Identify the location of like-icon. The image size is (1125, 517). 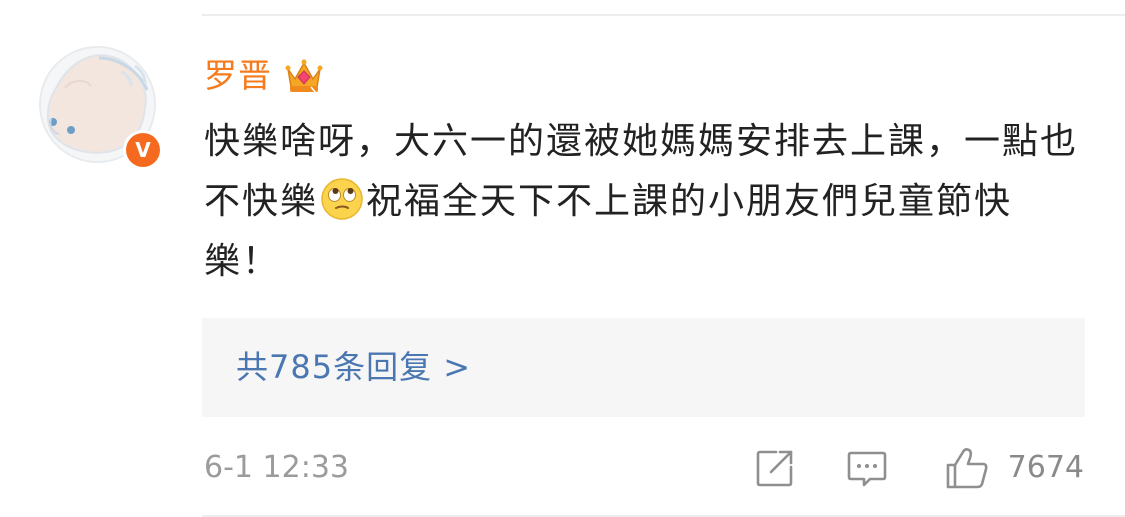
(967, 468).